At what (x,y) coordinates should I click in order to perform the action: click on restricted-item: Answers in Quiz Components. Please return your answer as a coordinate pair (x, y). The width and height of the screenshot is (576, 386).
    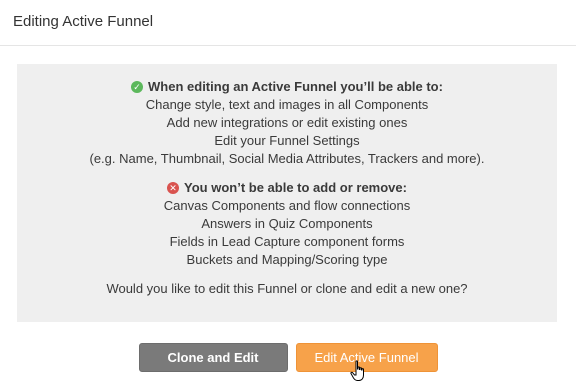
    Looking at the image, I should click on (287, 223).